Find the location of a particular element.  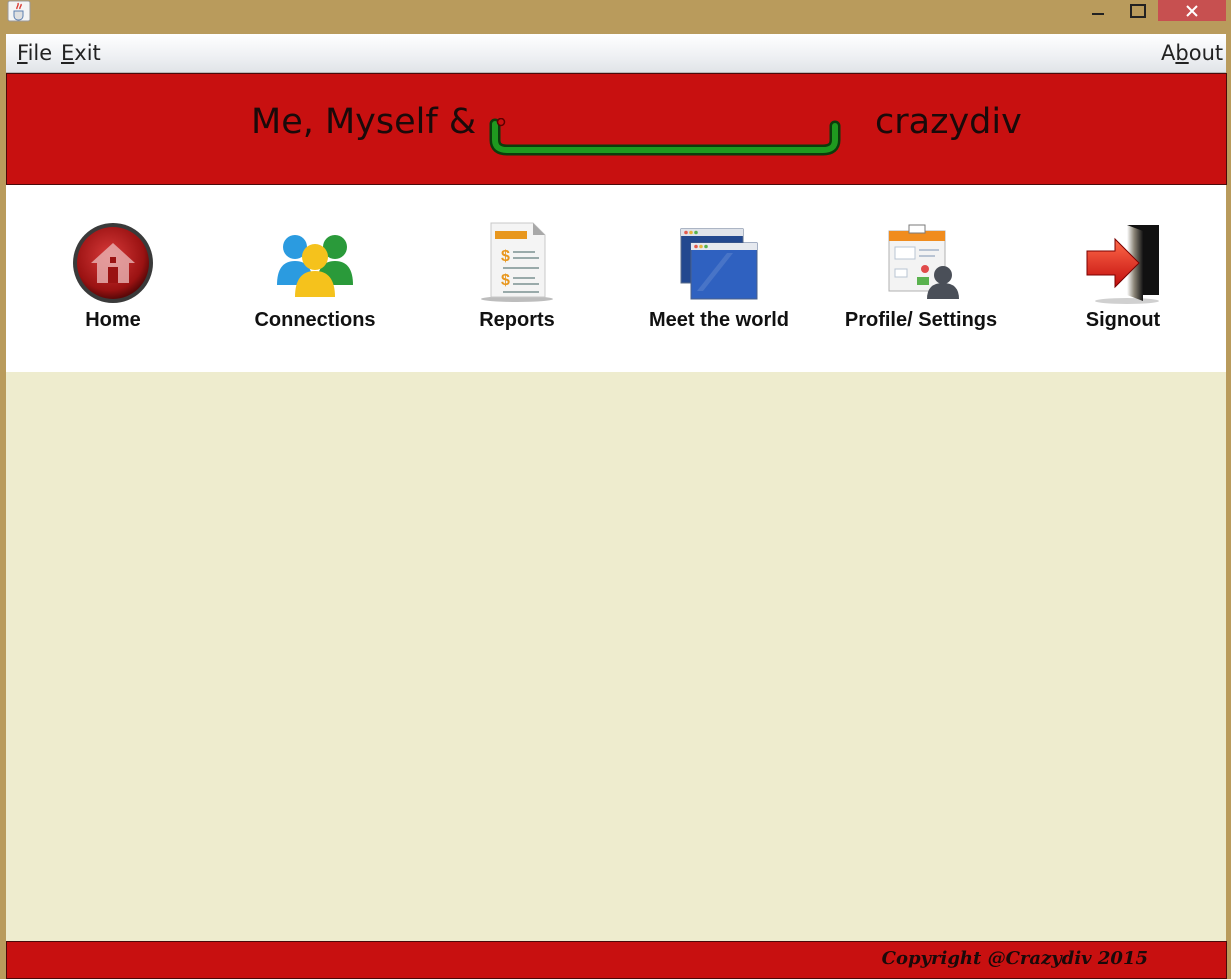

menu-about-prefix: A is located at coordinates (1168, 53).